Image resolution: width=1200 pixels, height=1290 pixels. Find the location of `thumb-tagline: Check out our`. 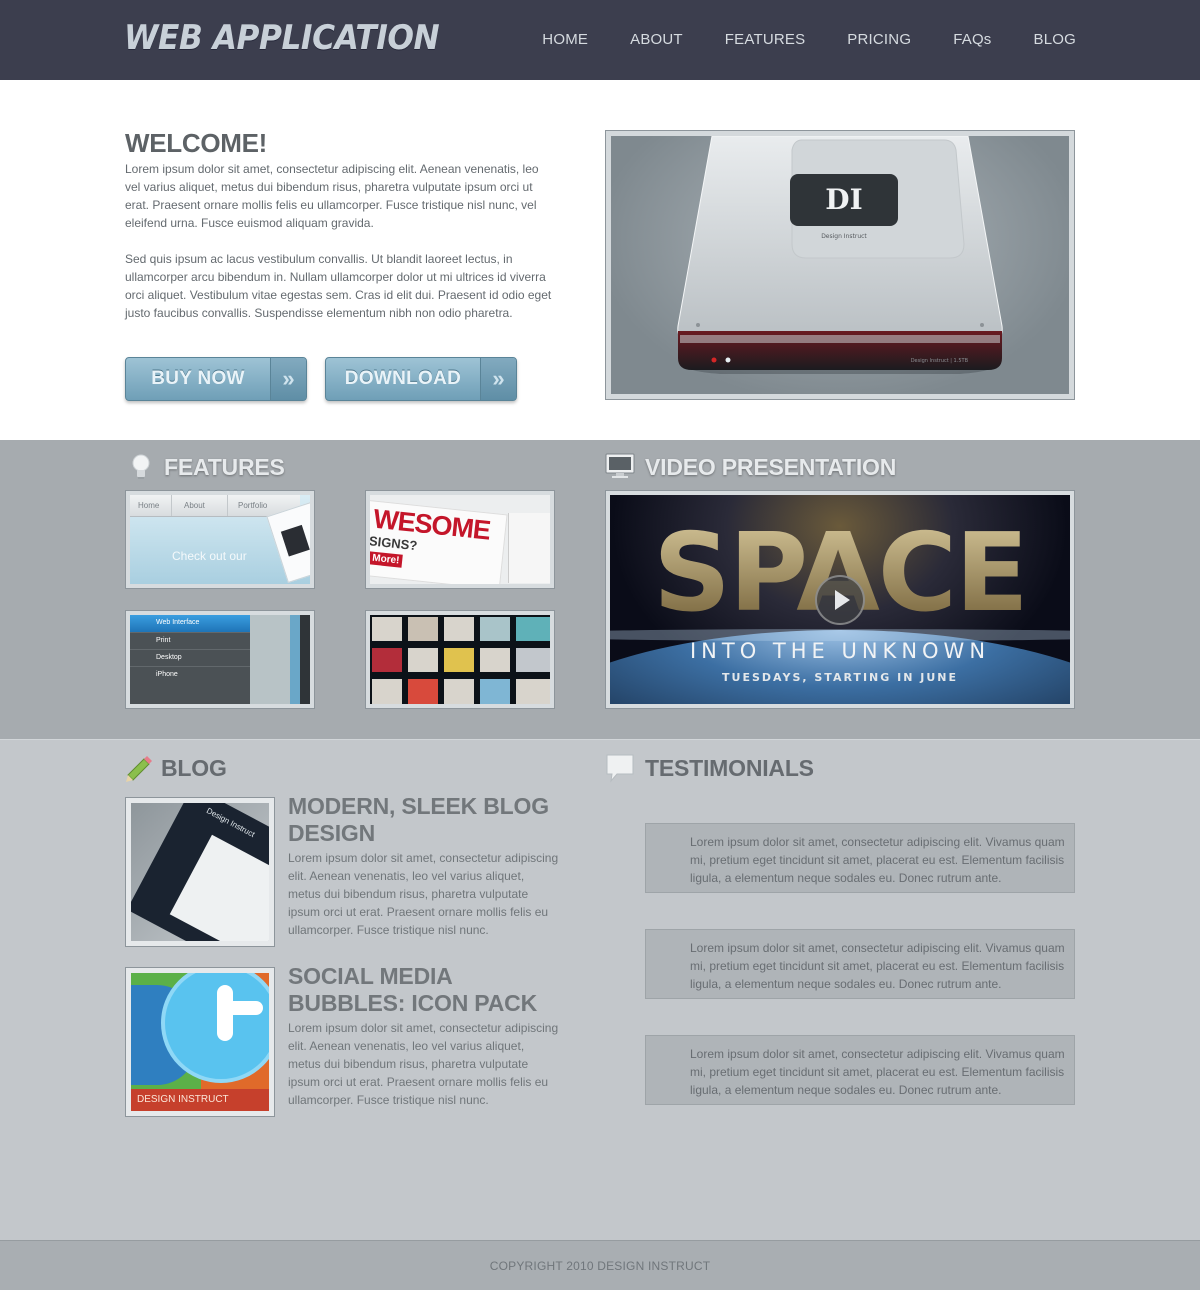

thumb-tagline: Check out our is located at coordinates (209, 556).